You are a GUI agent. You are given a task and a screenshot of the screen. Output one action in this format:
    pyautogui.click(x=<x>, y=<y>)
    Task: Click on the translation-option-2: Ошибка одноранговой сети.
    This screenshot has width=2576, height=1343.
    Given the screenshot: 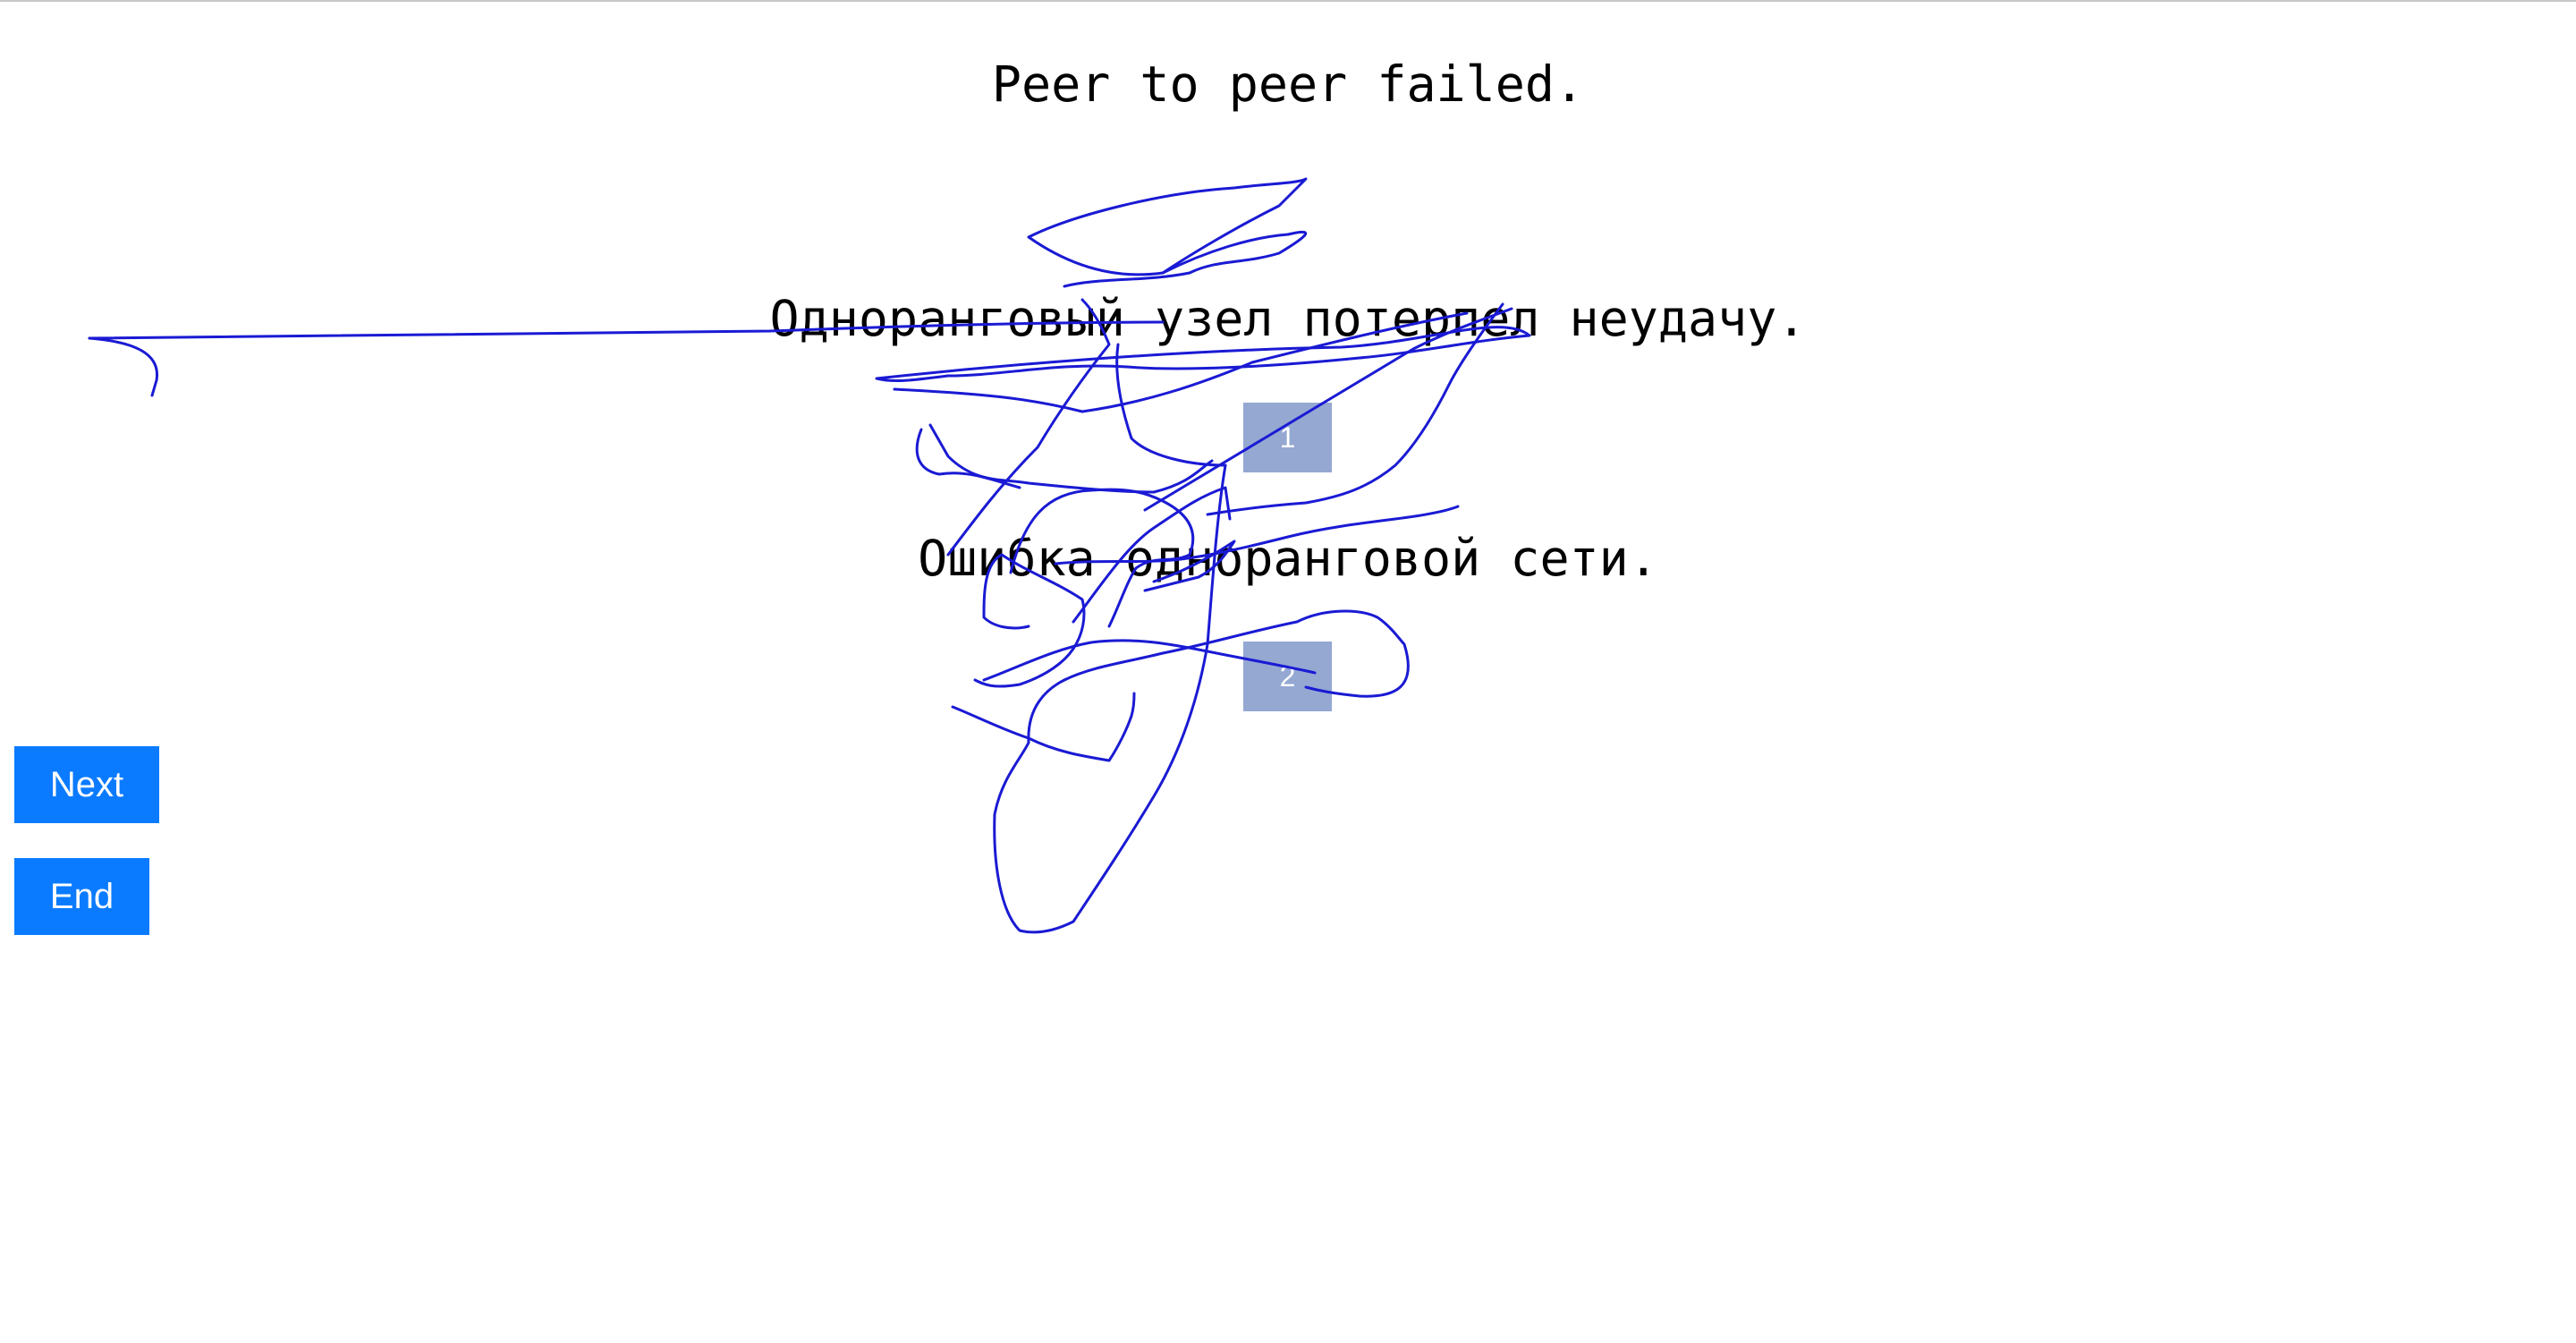 What is the action you would take?
    pyautogui.click(x=1288, y=558)
    